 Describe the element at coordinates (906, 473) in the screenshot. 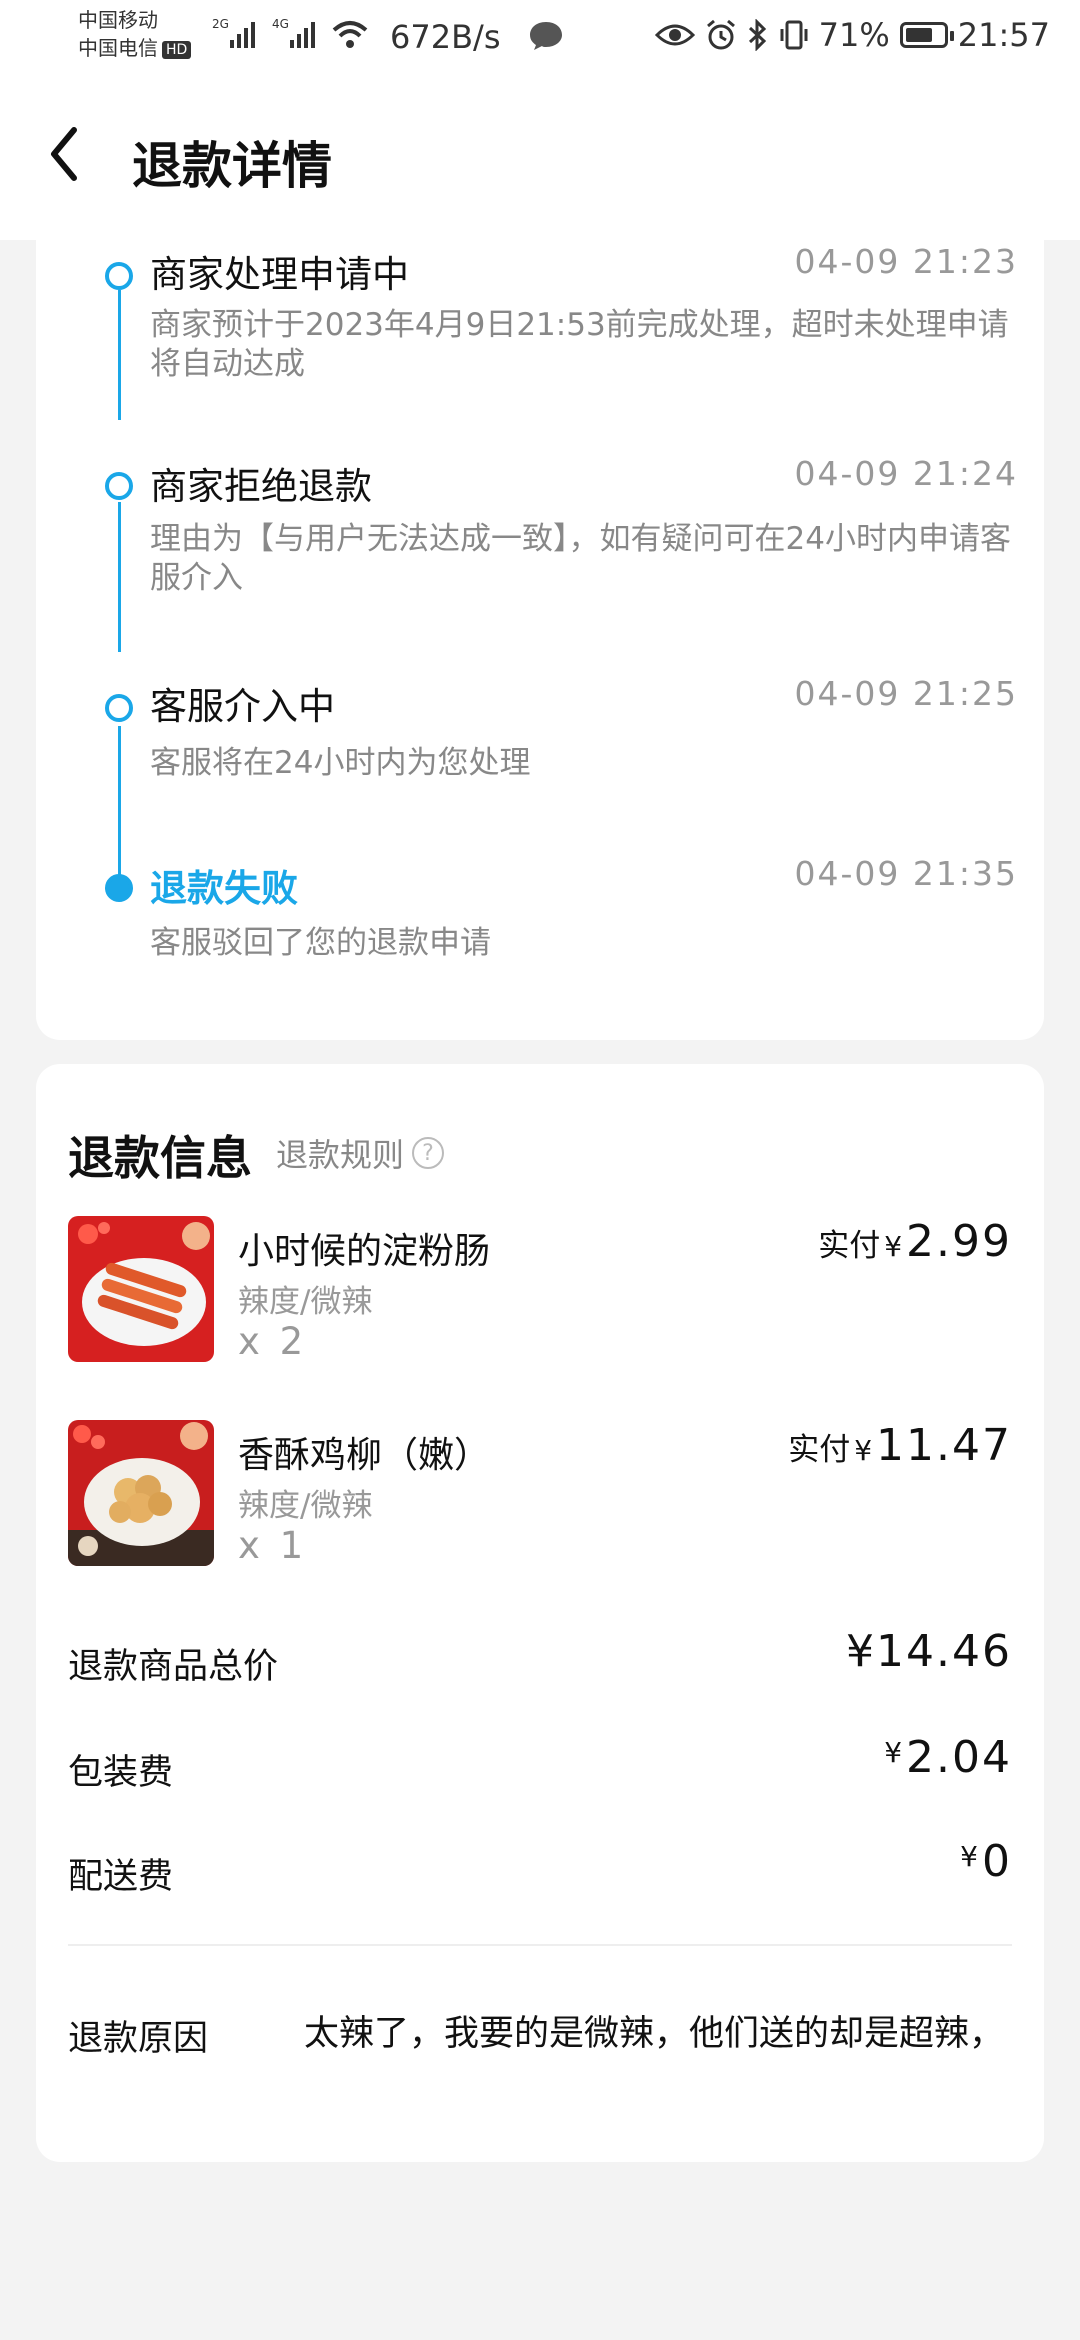

I see `timeline-step-time: 04-09 21:24` at that location.